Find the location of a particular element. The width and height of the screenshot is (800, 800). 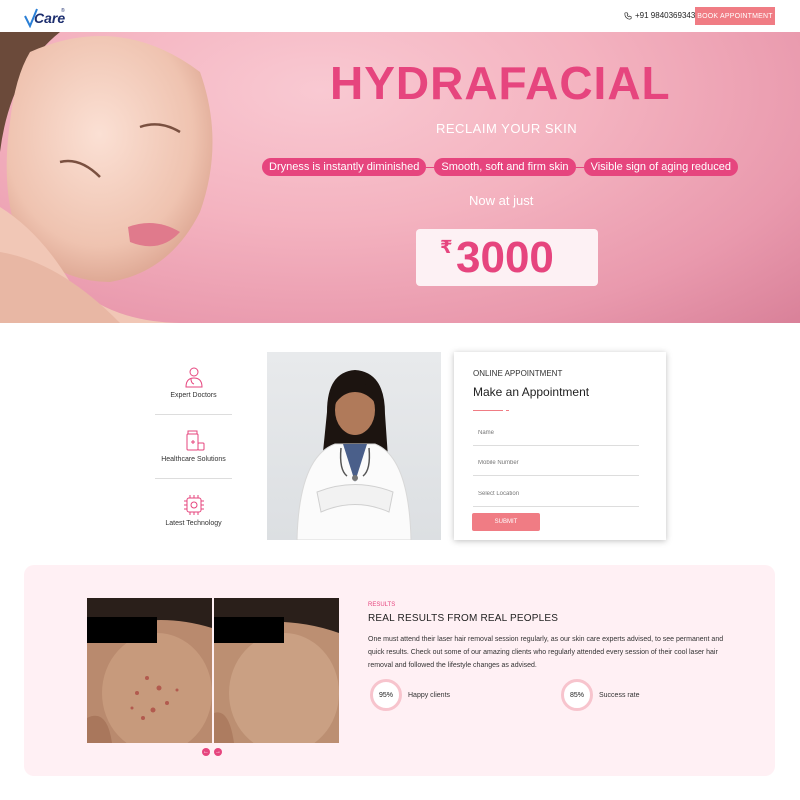

doctor-image is located at coordinates (354, 446).